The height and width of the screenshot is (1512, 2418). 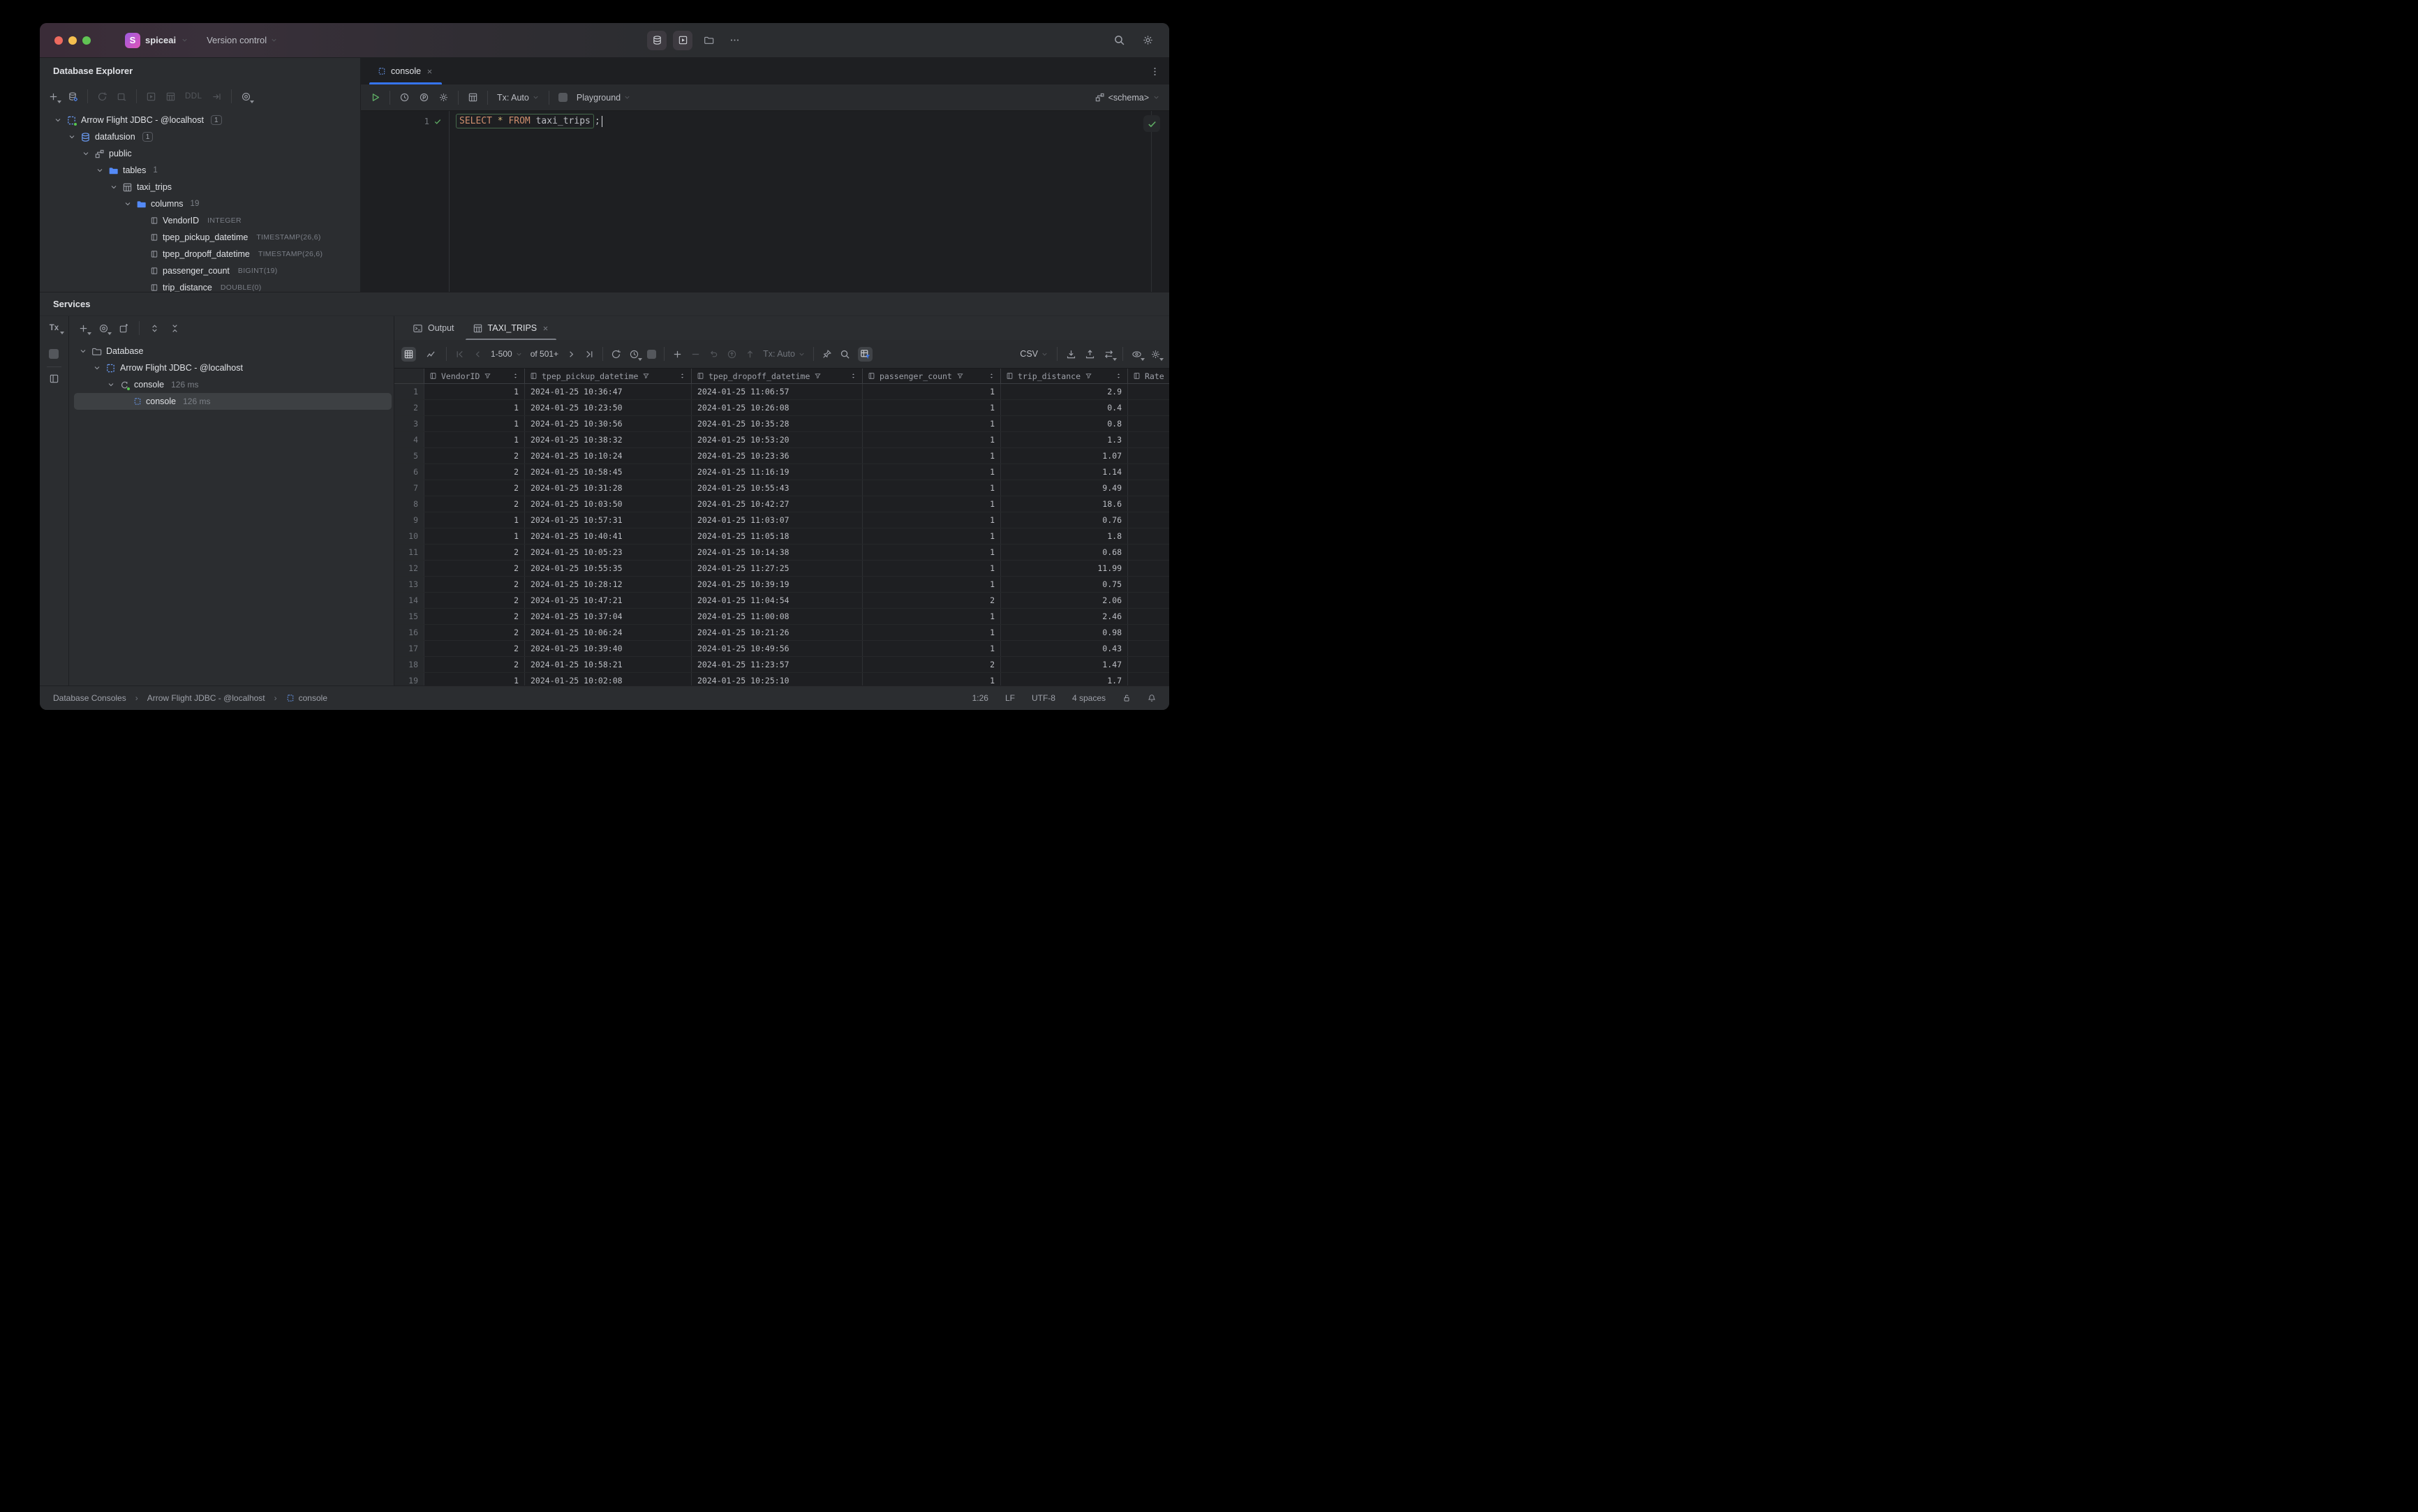 I want to click on table-cell: 2024-01-25 10:55:35, so click(x=608, y=568).